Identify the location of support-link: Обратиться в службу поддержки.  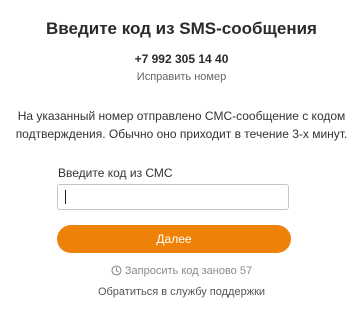
(181, 292).